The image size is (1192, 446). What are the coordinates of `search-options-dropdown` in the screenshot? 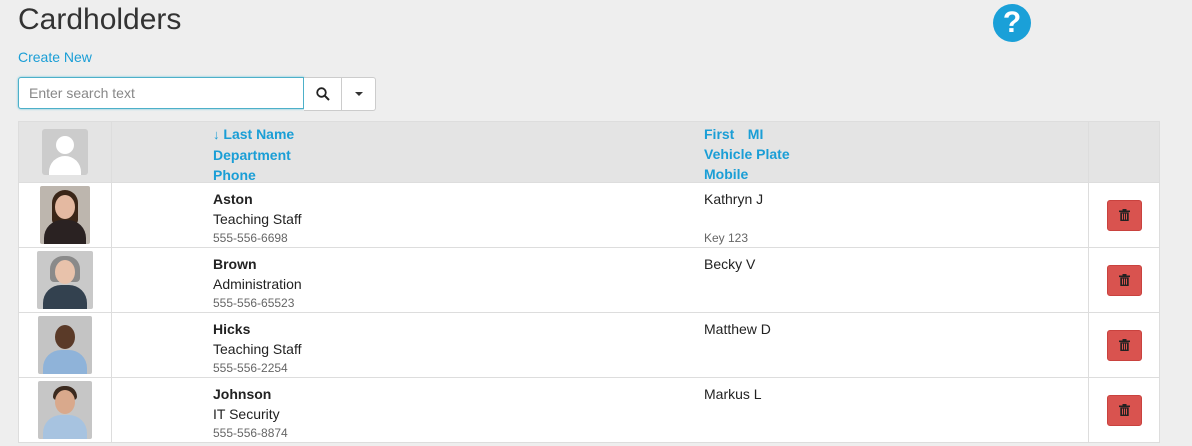 It's located at (359, 94).